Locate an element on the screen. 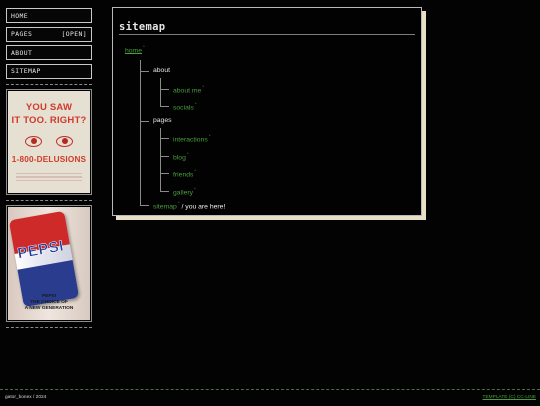  poster-line-2: IT TOO. RIGHT? is located at coordinates (49, 120).